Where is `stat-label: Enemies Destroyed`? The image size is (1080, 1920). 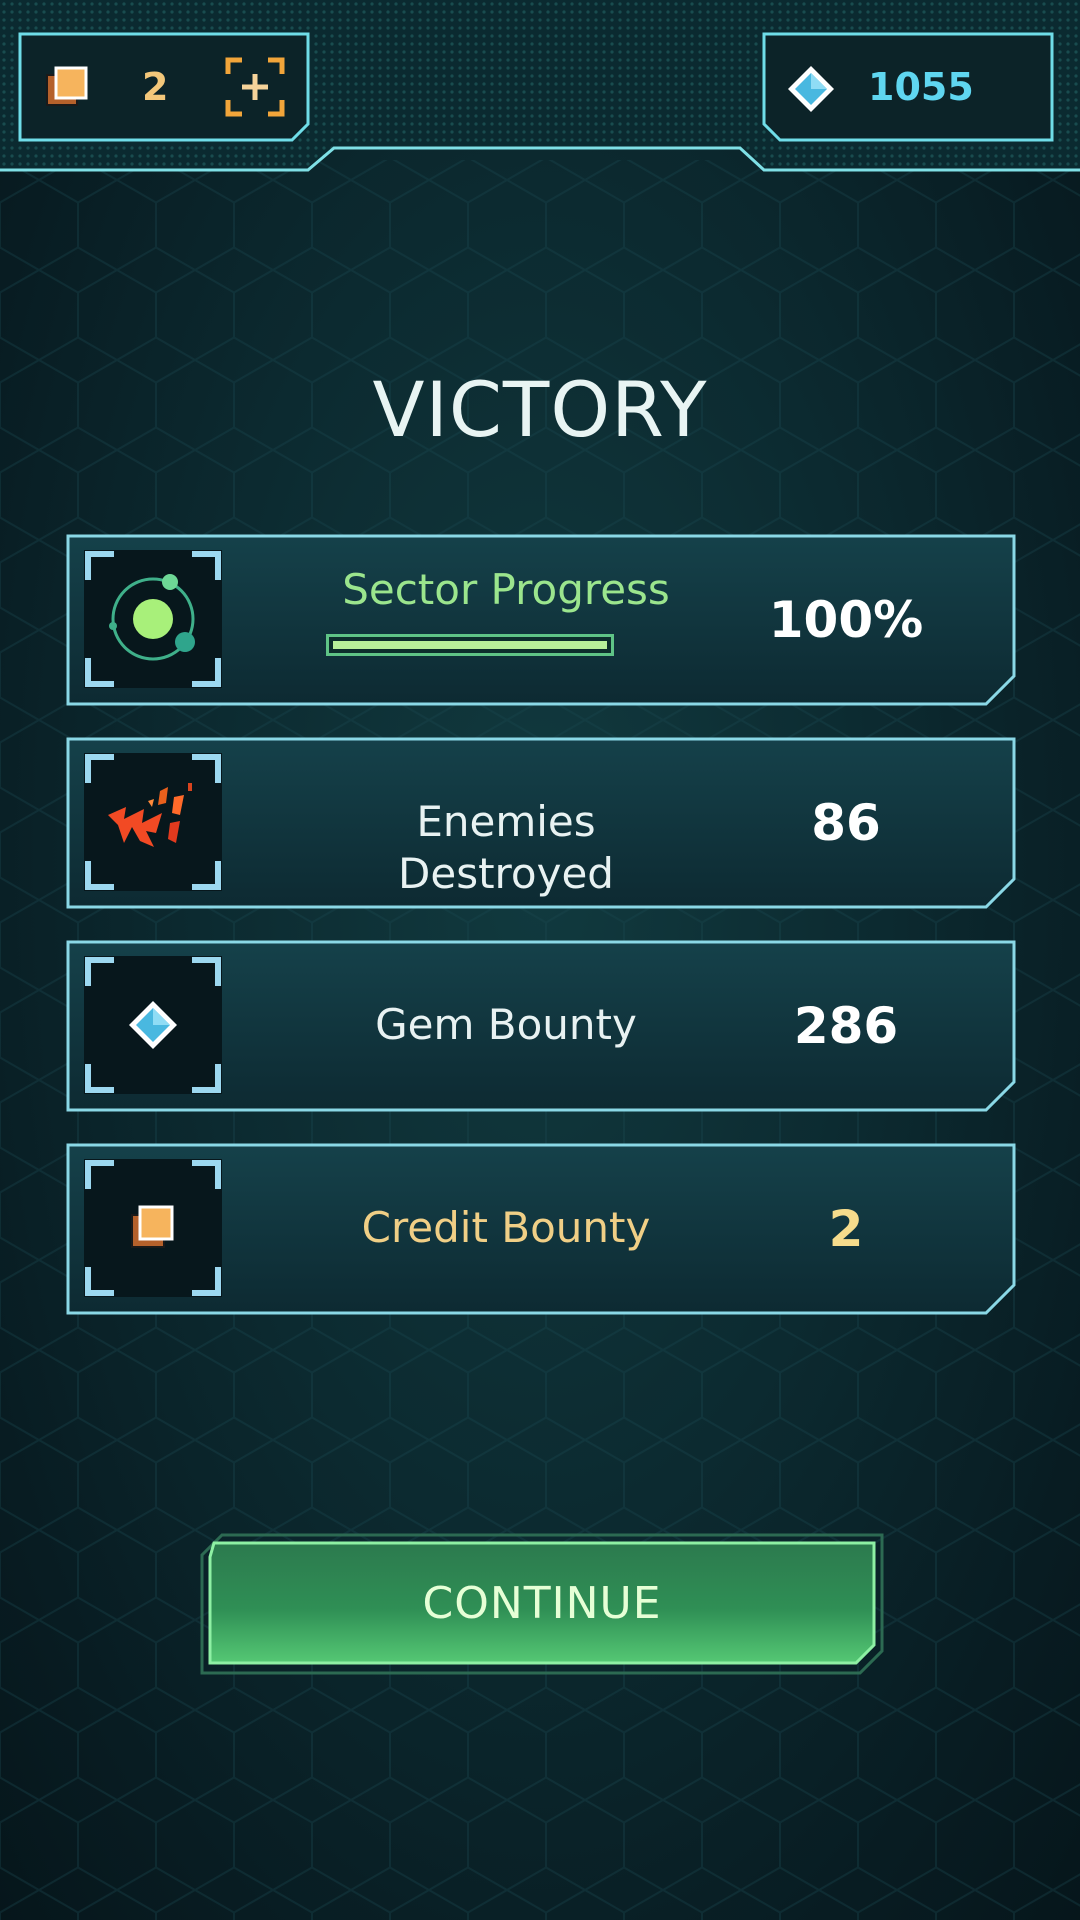 stat-label: Enemies Destroyed is located at coordinates (506, 847).